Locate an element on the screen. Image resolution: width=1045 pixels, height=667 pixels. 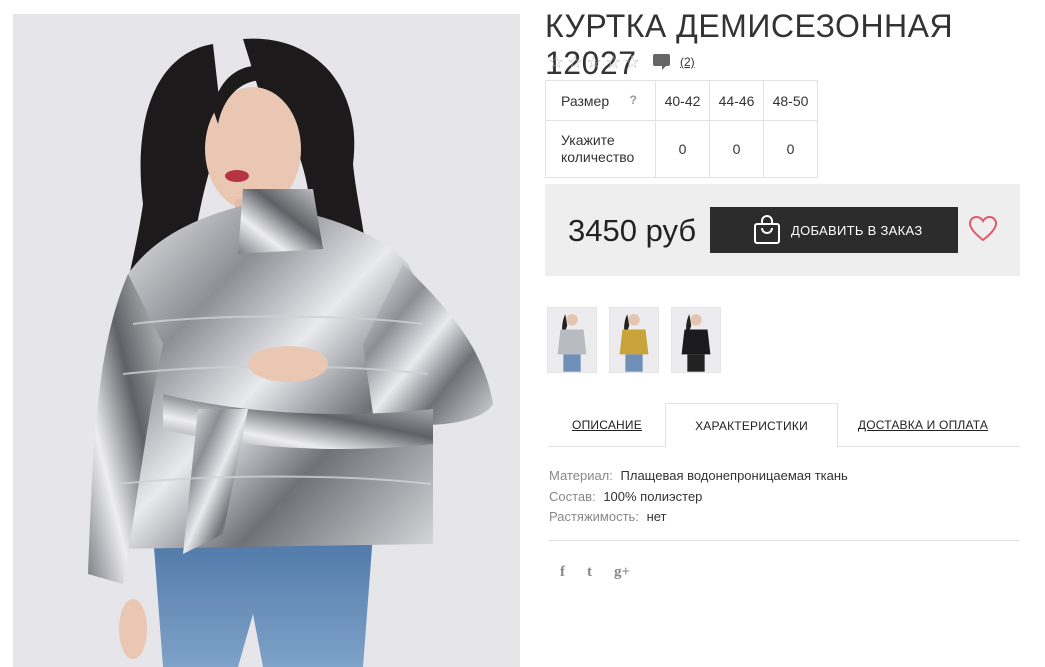
spec-key: Материал: is located at coordinates (581, 475).